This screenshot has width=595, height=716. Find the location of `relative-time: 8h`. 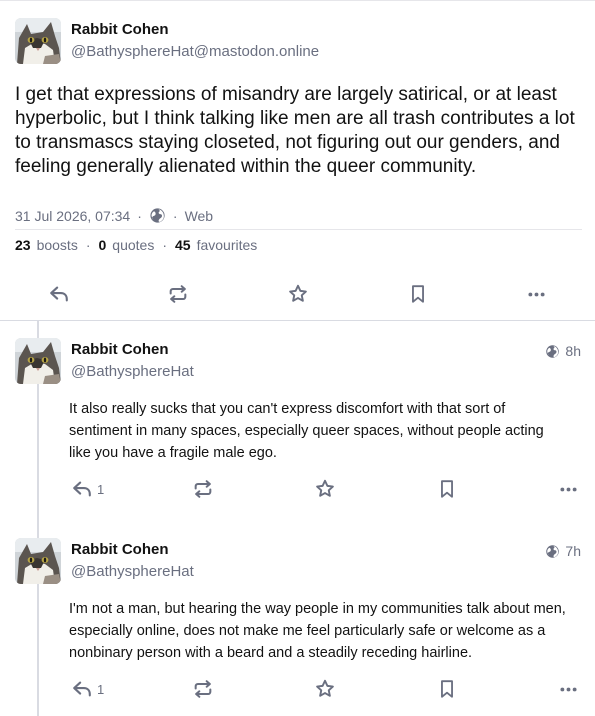

relative-time: 8h is located at coordinates (563, 351).